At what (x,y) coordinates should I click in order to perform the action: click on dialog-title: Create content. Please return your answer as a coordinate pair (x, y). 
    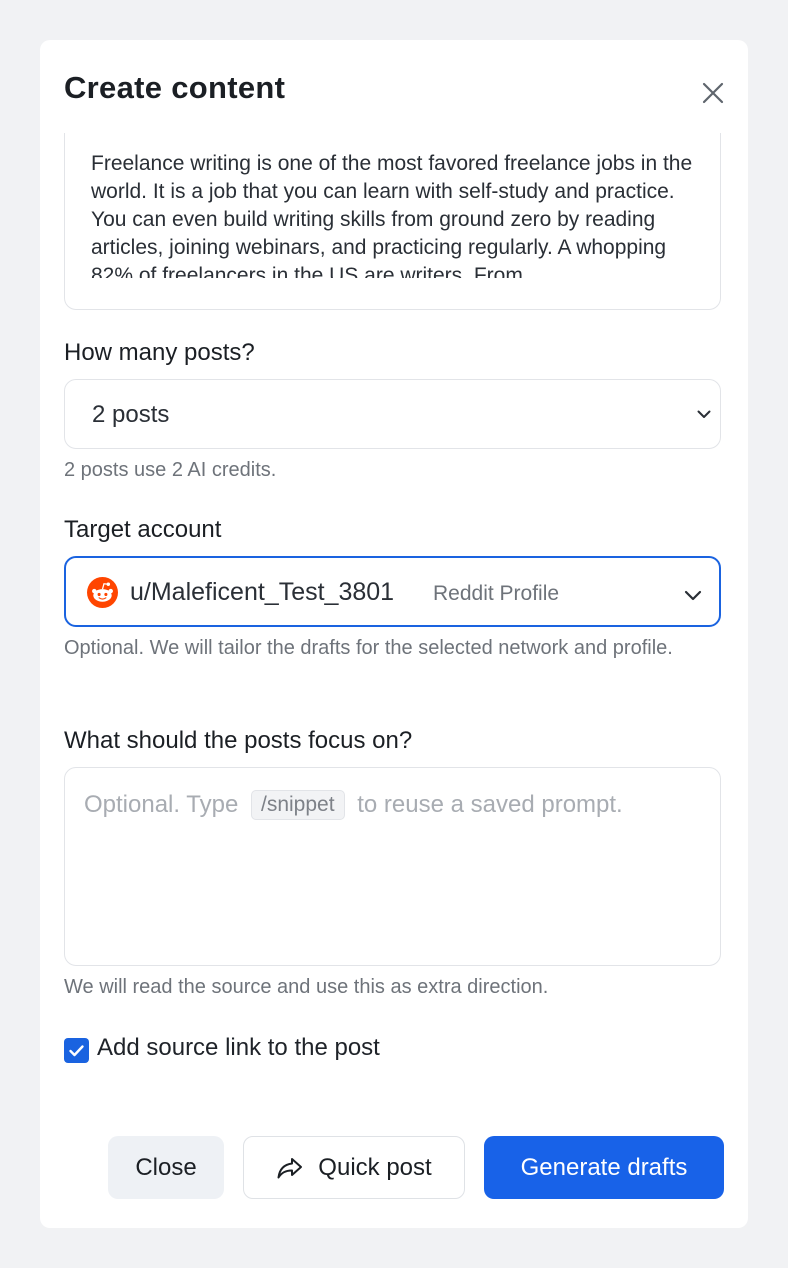
    Looking at the image, I should click on (175, 87).